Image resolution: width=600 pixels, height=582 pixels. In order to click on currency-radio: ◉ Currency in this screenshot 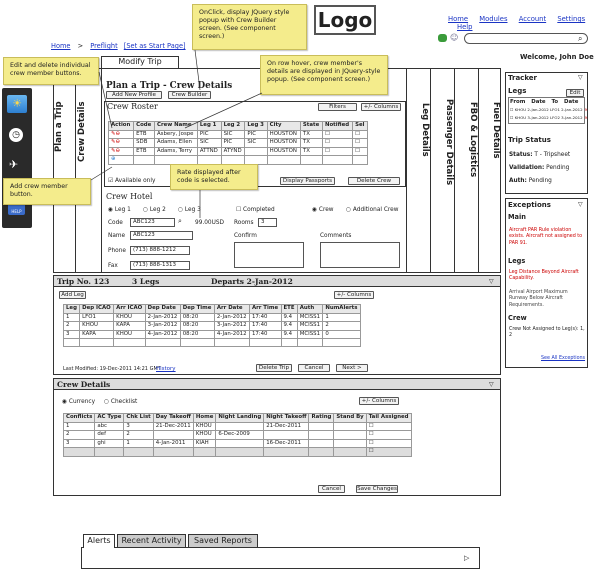, I will do `click(78, 402)`.